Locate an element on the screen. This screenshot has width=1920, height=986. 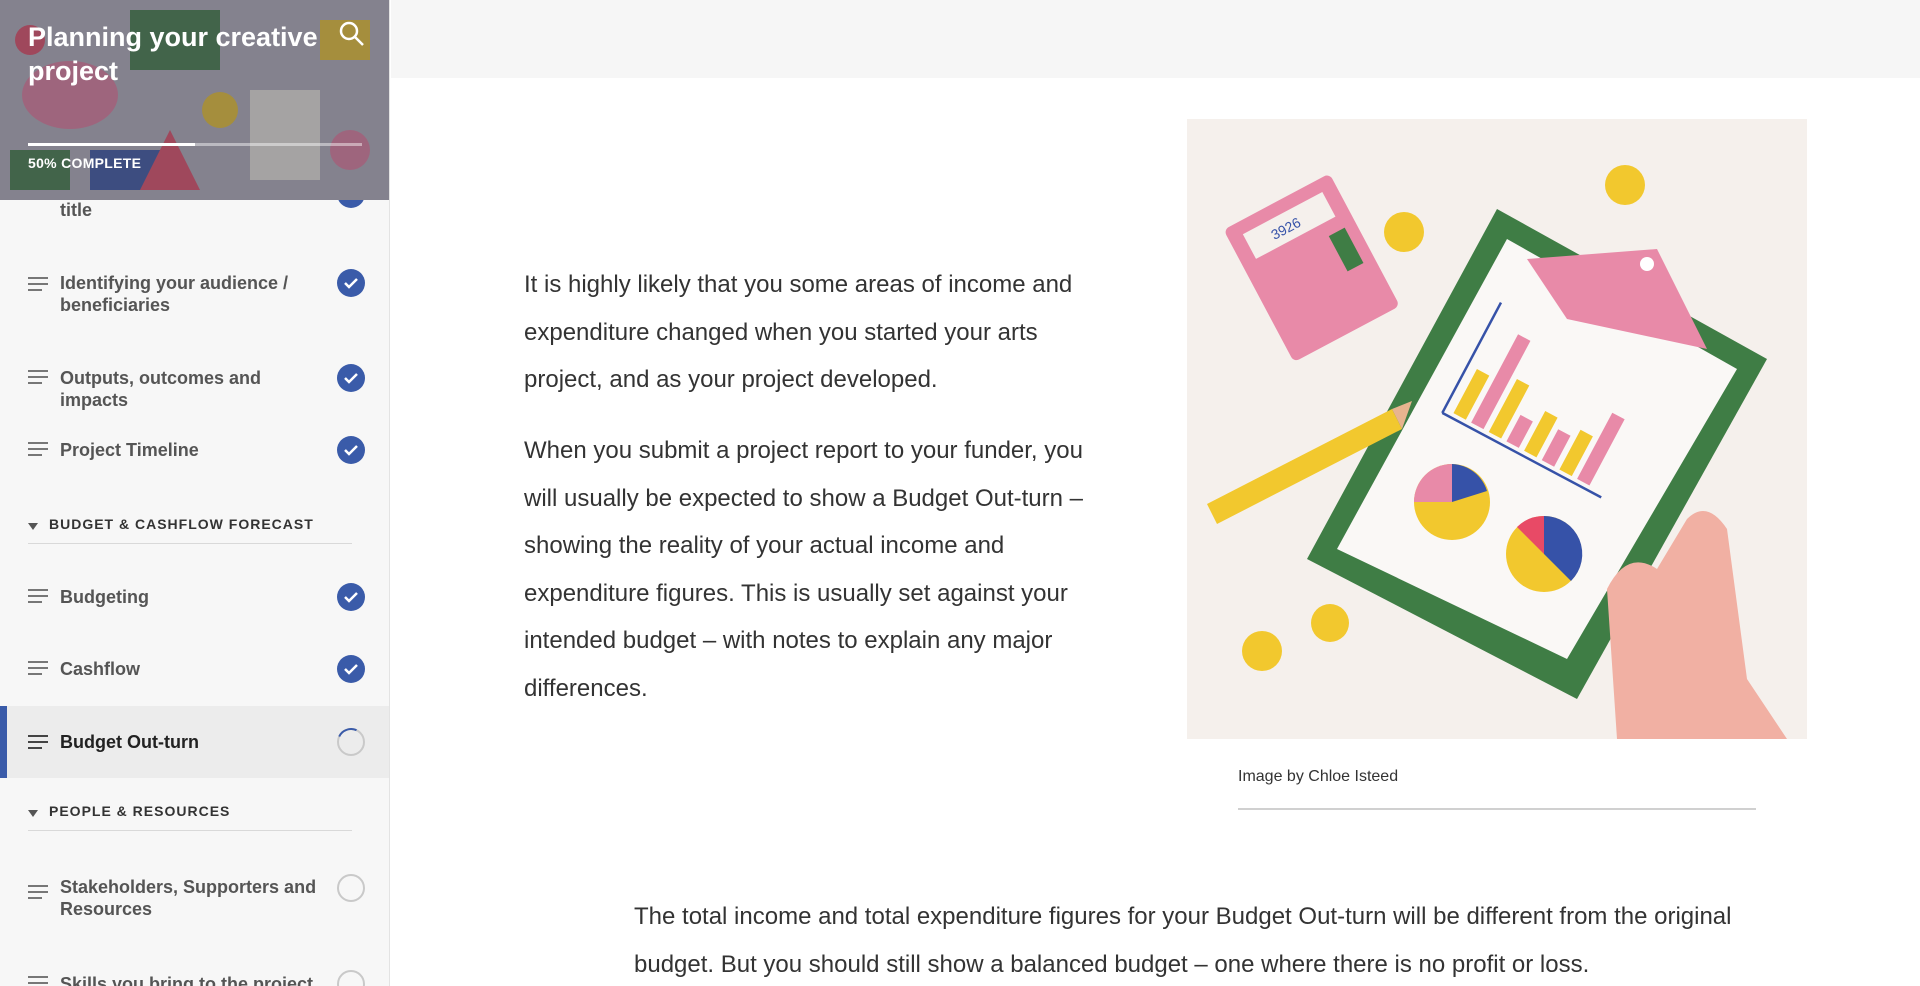
section-people-resources: PEOPLE & RESOURCES is located at coordinates (190, 816).